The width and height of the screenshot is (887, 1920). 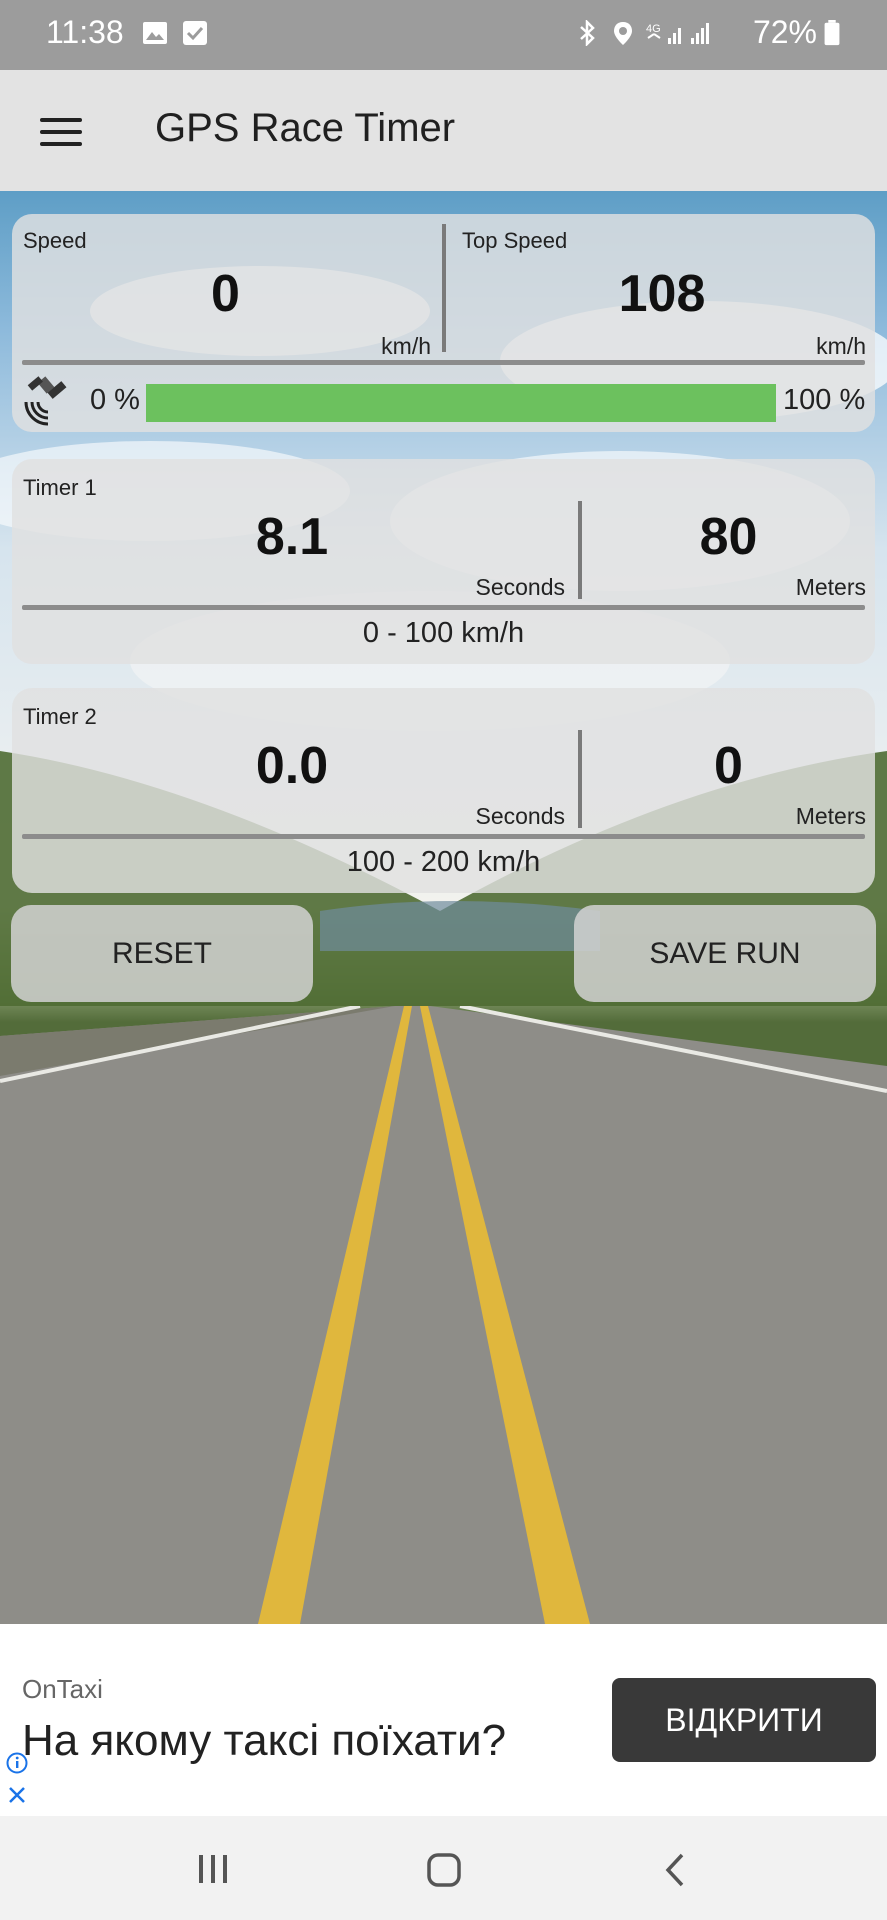 I want to click on battery-icon, so click(x=832, y=33).